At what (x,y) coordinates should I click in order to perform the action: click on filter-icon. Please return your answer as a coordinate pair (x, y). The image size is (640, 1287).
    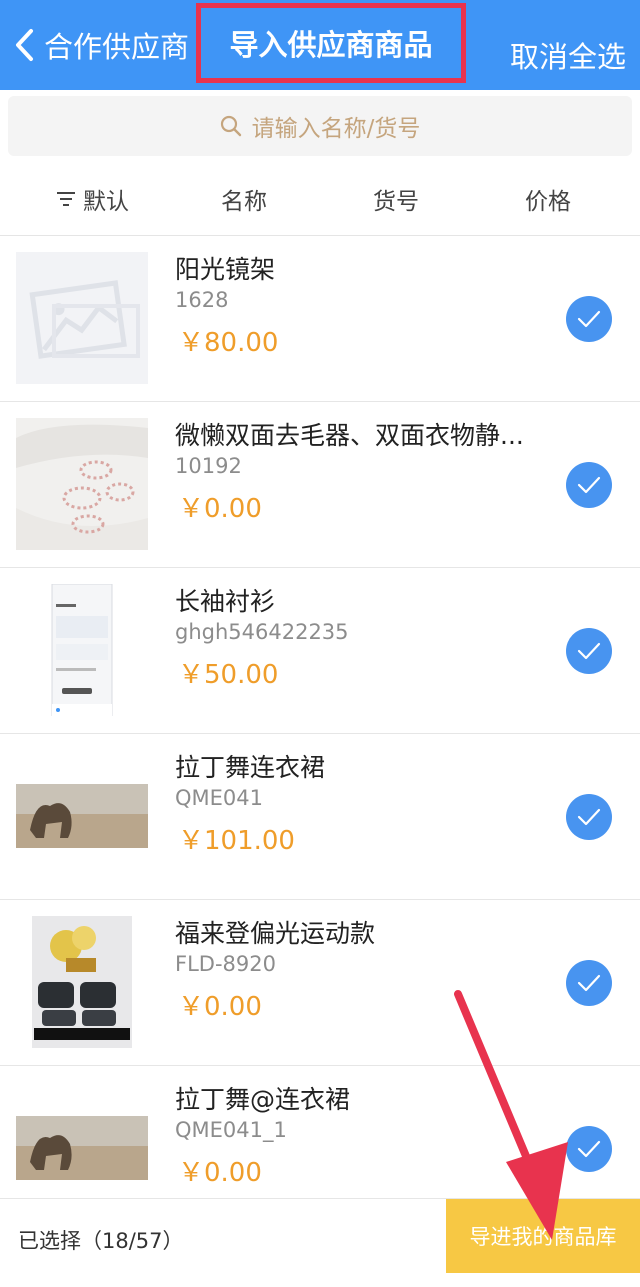
    Looking at the image, I should click on (66, 199).